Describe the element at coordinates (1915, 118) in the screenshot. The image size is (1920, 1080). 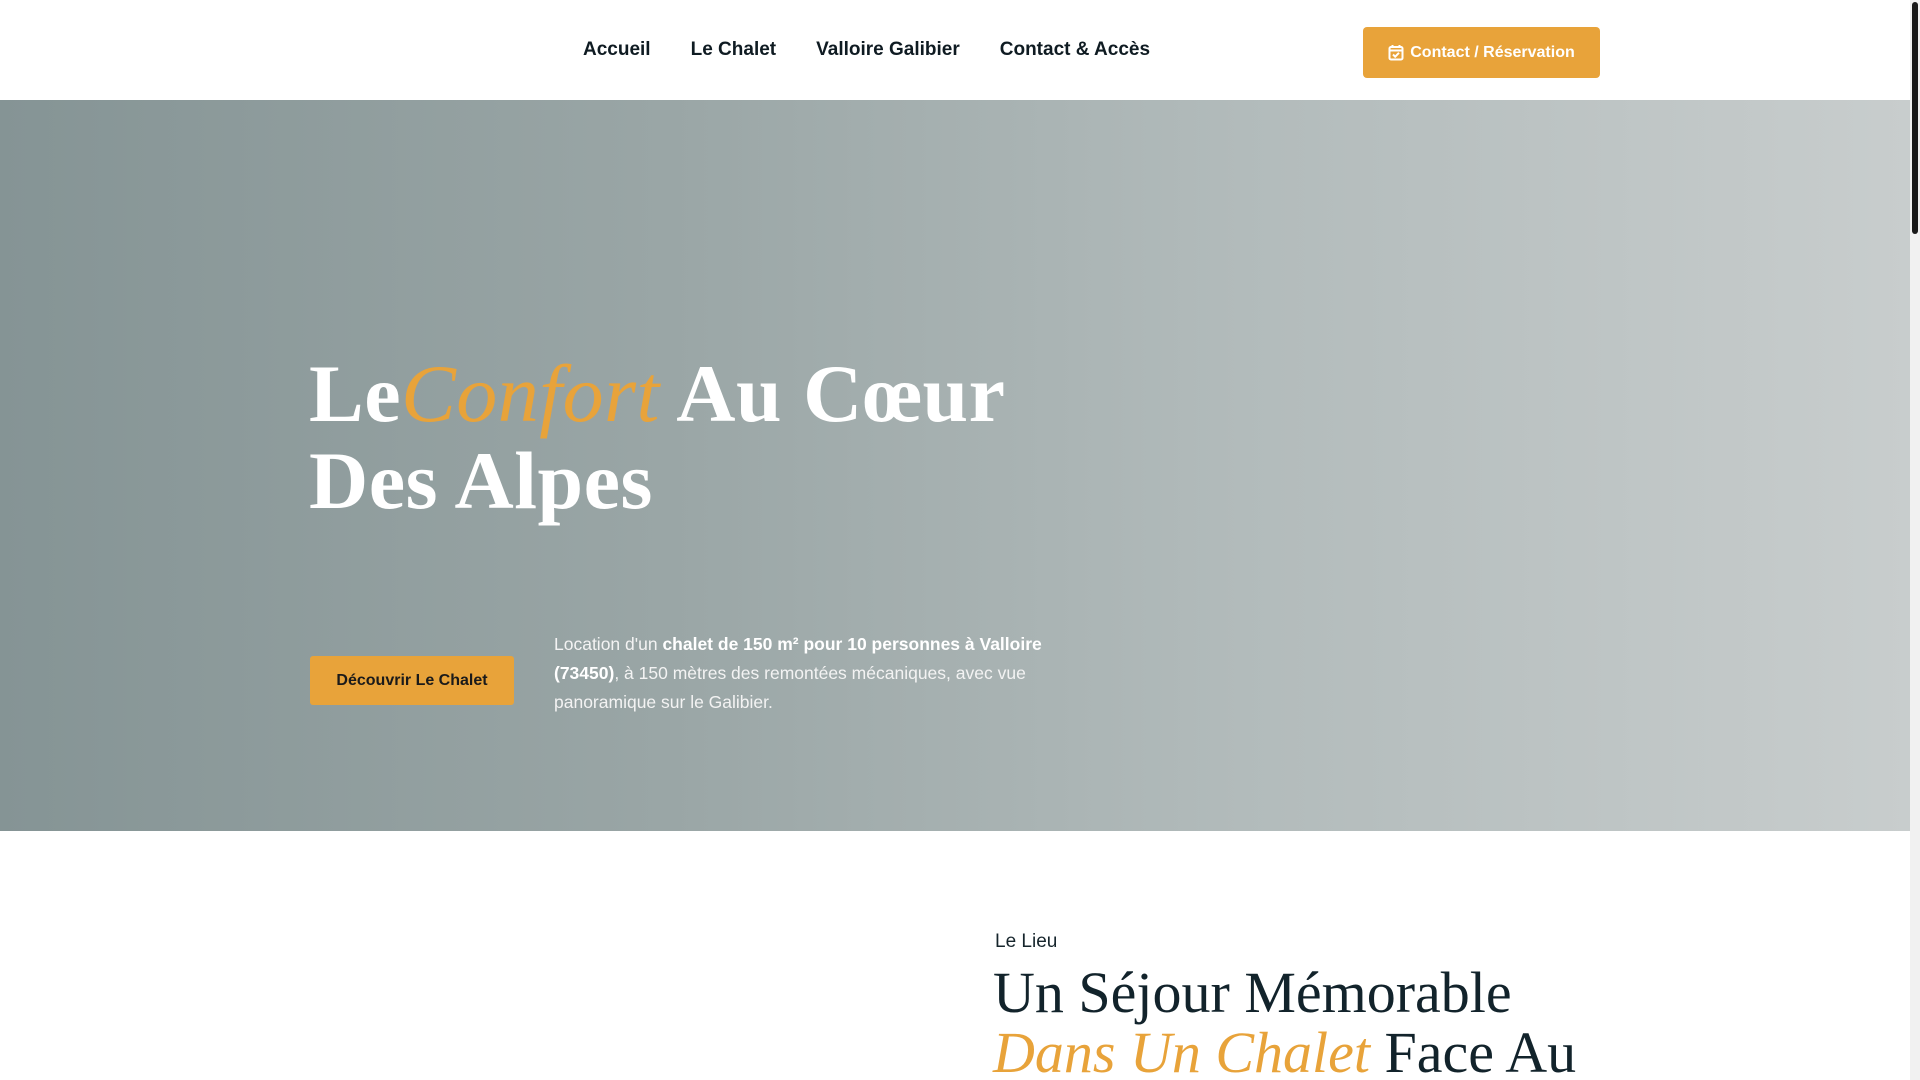
I see `scrollbar-thumb` at that location.